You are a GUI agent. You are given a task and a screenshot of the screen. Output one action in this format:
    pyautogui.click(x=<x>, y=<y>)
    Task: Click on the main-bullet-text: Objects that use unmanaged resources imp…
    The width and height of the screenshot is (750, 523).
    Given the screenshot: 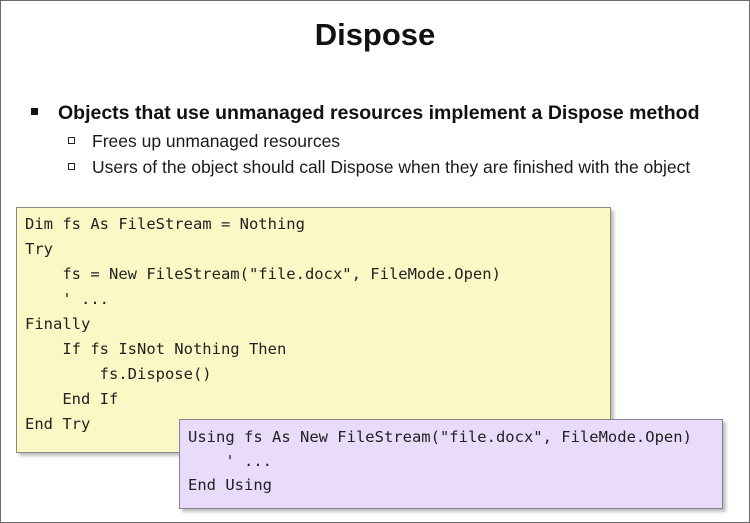 What is the action you would take?
    pyautogui.click(x=379, y=113)
    